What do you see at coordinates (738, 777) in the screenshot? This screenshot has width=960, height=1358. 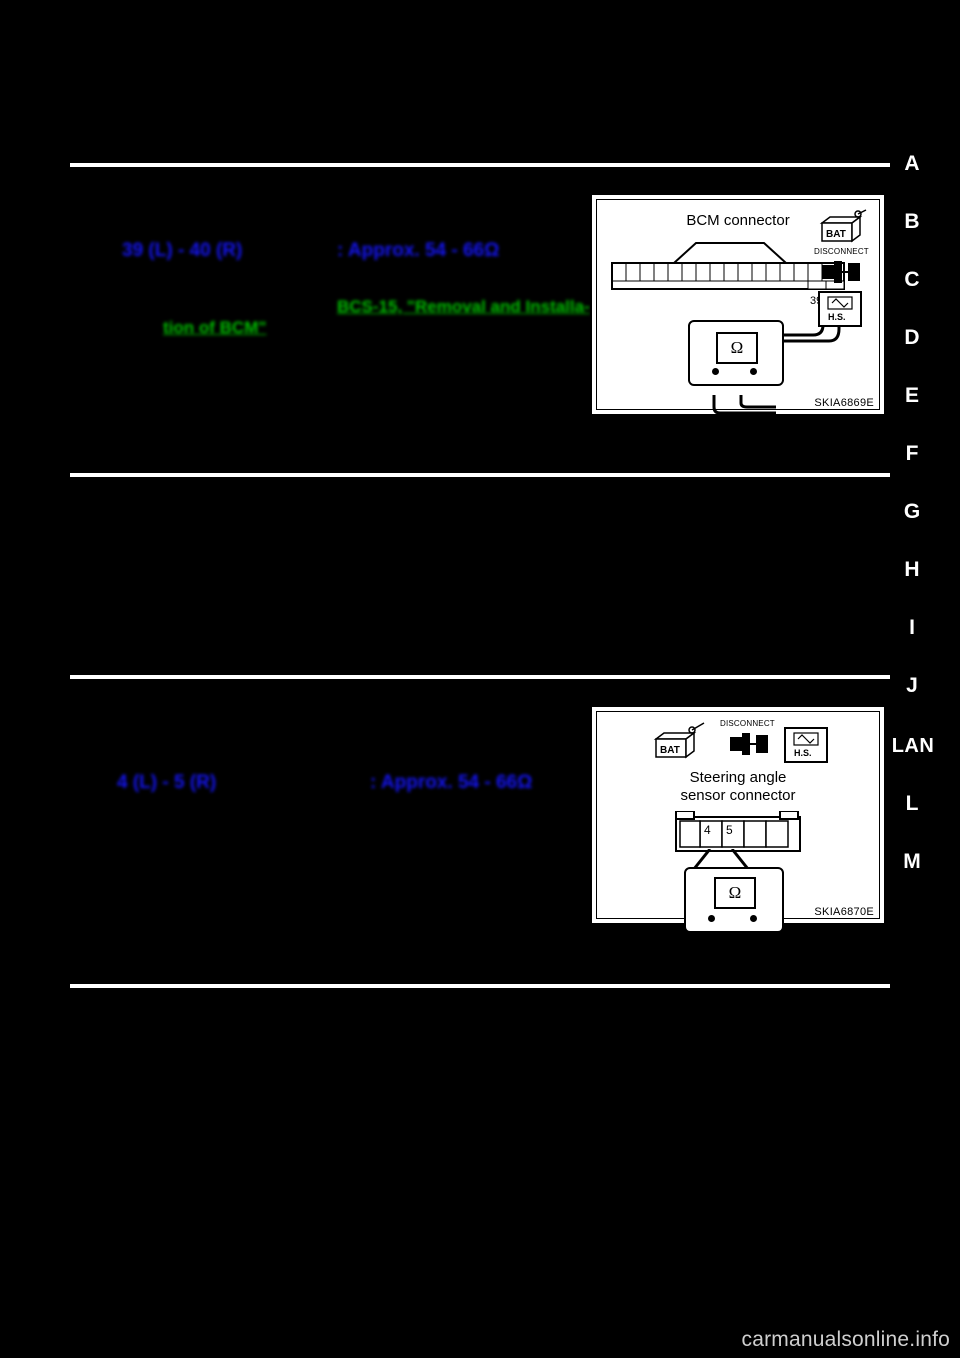 I see `figure-title-line1: Steering angle` at bounding box center [738, 777].